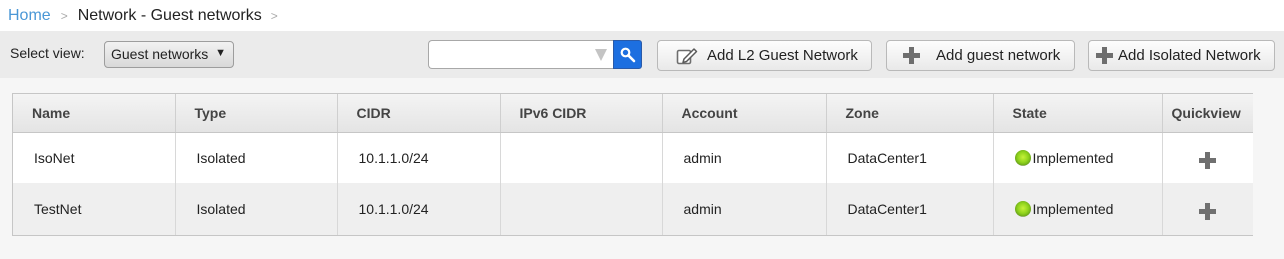 The height and width of the screenshot is (259, 1284). What do you see at coordinates (160, 54) in the screenshot?
I see `select-view-value: Guest networks` at bounding box center [160, 54].